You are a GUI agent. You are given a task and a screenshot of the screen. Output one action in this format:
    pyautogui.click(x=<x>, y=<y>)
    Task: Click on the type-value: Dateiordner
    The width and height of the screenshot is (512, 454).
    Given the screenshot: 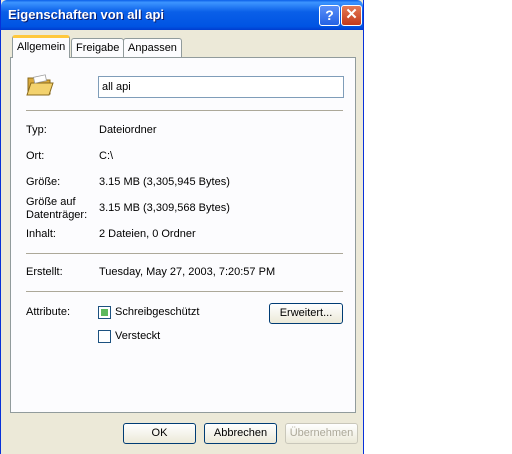 What is the action you would take?
    pyautogui.click(x=128, y=130)
    